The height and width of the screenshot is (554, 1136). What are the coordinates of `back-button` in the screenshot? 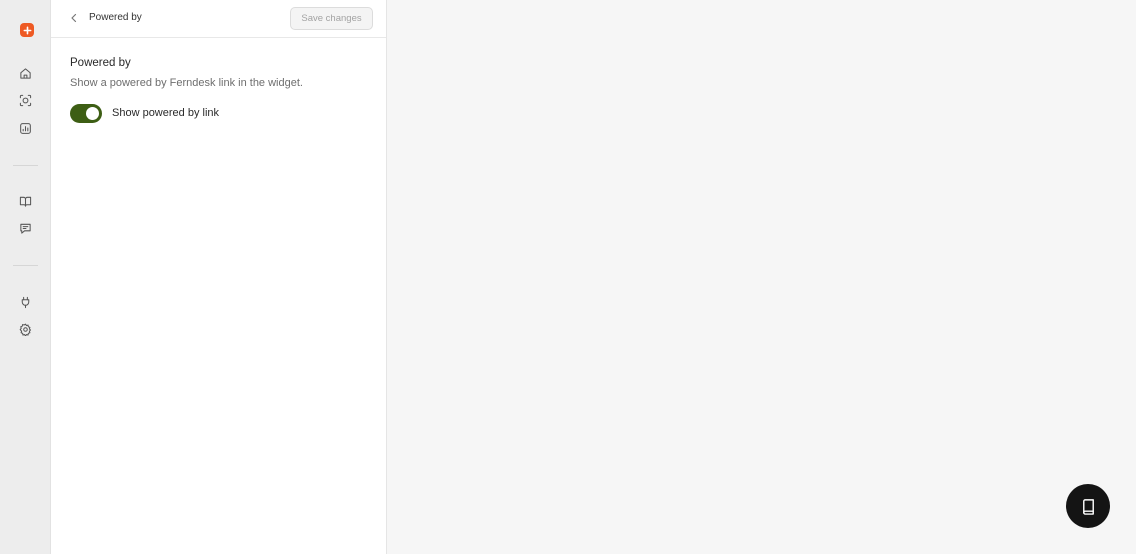 It's located at (74, 18).